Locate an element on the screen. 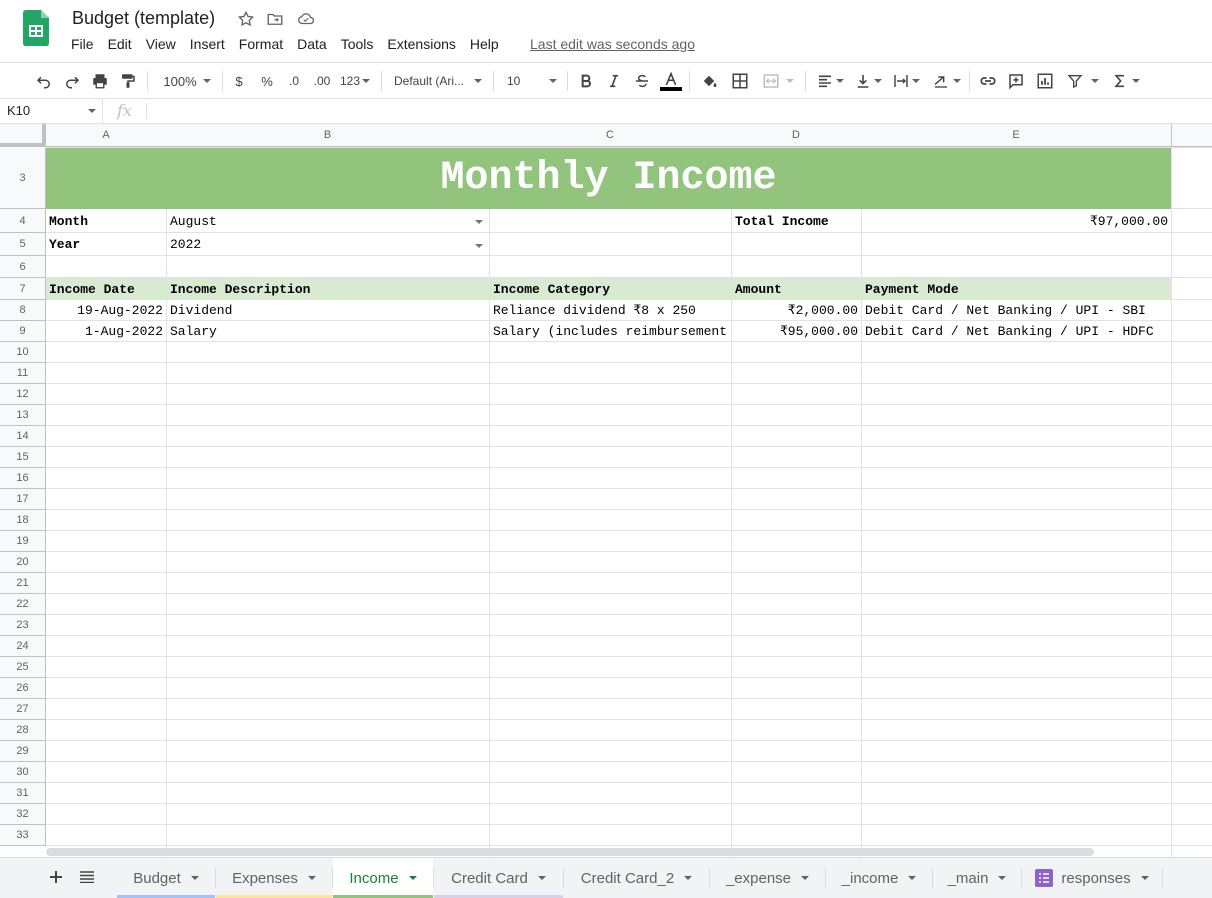 This screenshot has width=1212, height=898. zoom-select: 100% is located at coordinates (187, 81).